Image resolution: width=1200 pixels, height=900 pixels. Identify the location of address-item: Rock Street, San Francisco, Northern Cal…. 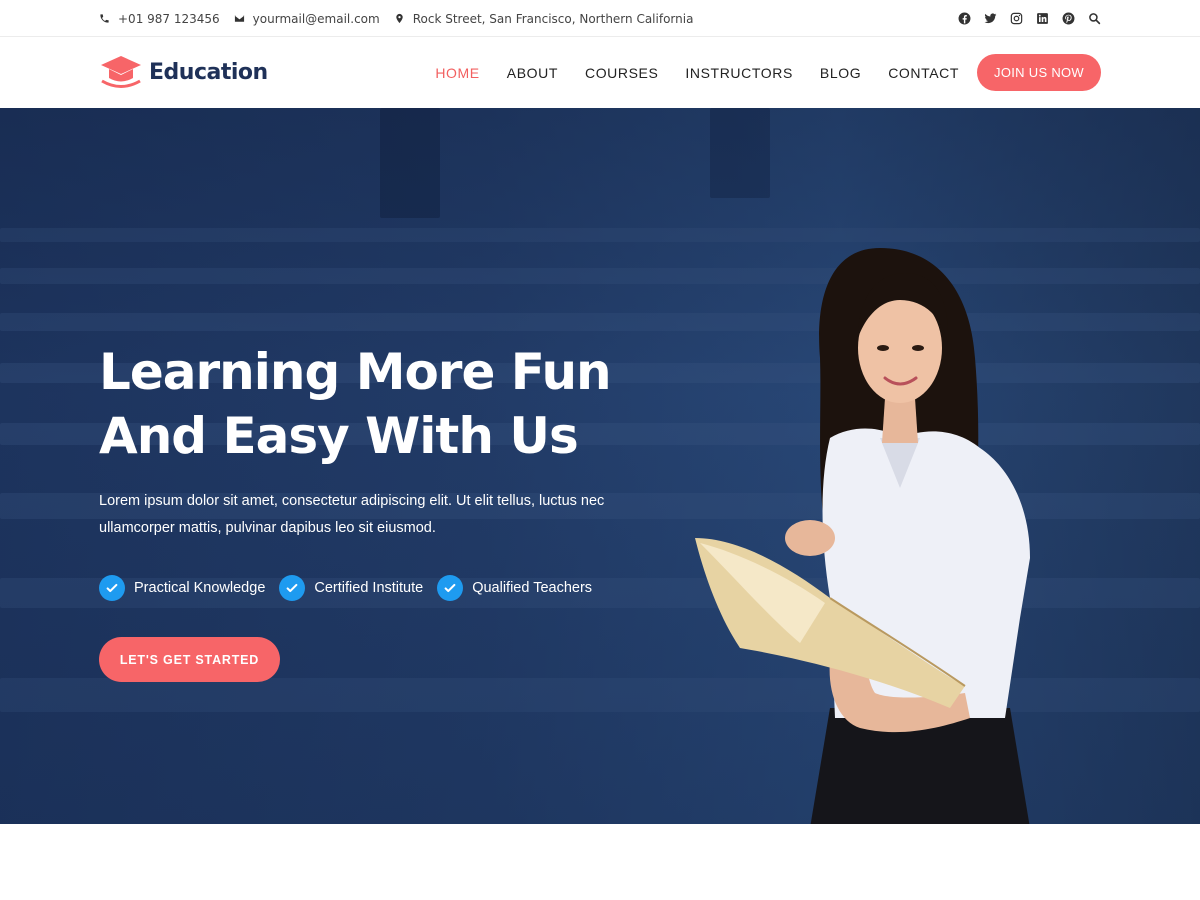
(544, 18).